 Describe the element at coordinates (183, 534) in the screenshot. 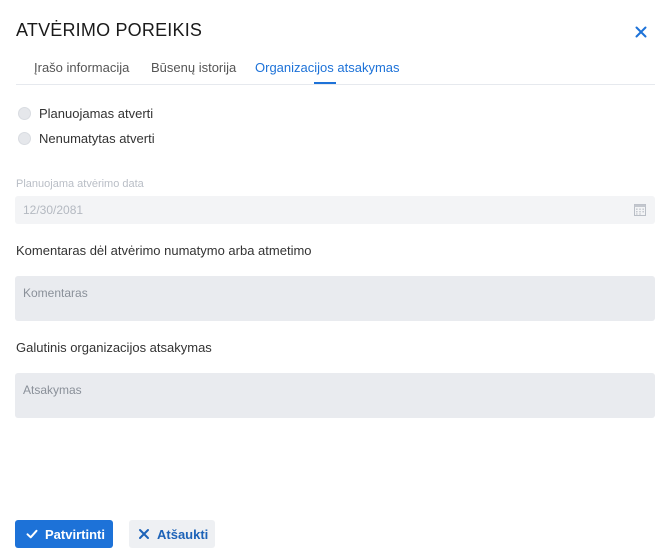

I see `cancel-button-label: Atšaukti` at that location.